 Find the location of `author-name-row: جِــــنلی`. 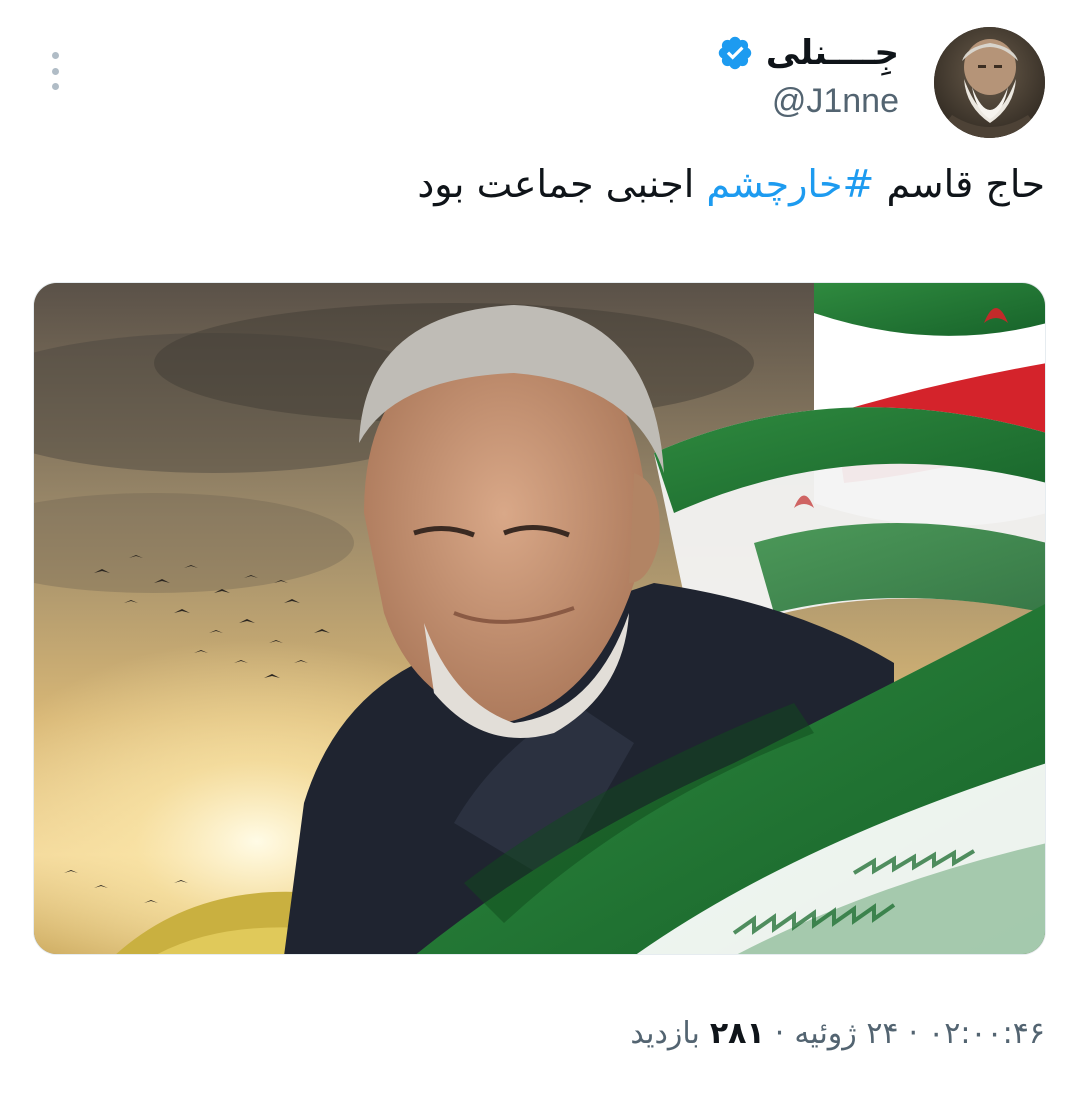

author-name-row: جِــــنلی is located at coordinates (807, 53).